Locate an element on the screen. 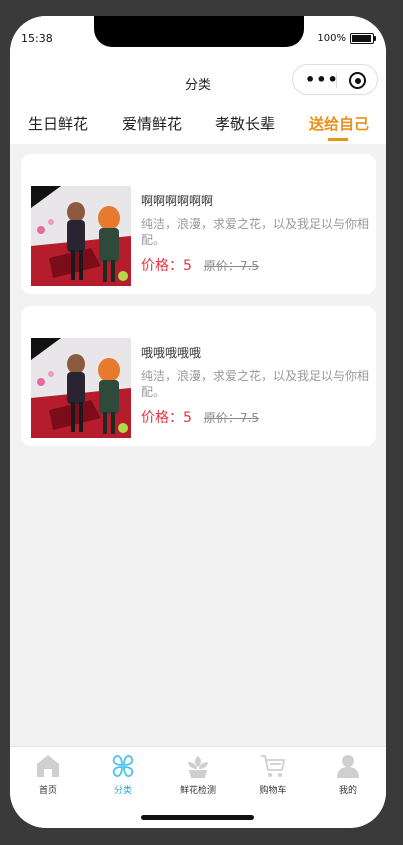 This screenshot has width=403, height=845. tabbar-item-home: 首页 is located at coordinates (48, 774).